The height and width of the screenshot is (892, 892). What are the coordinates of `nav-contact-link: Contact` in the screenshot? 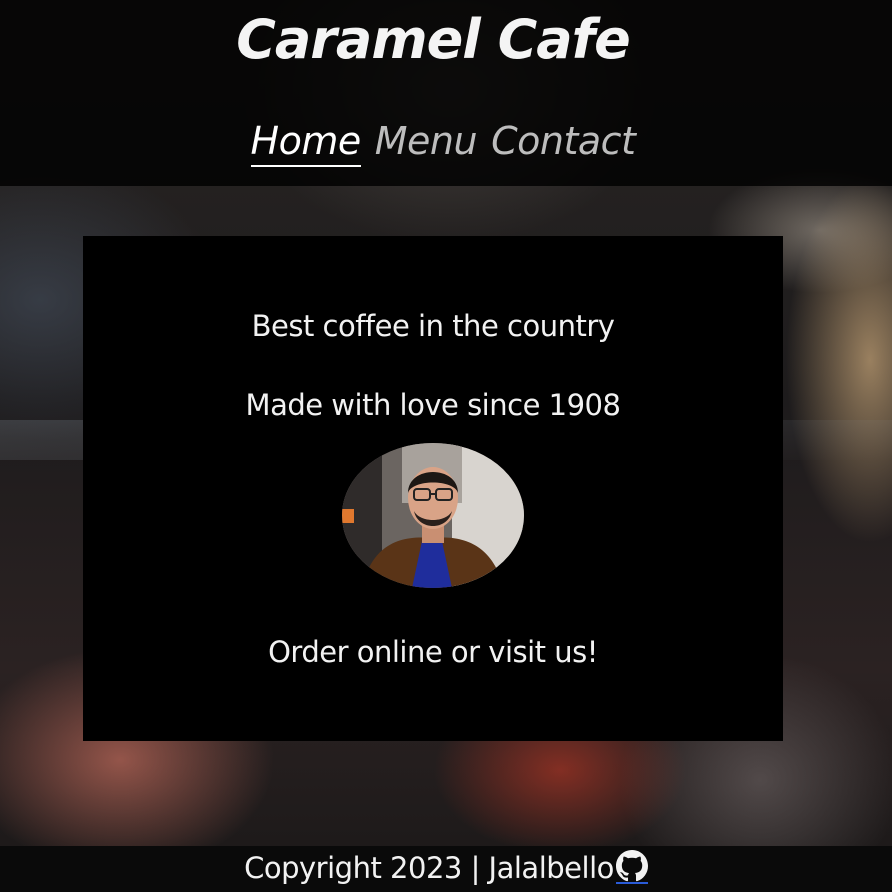 It's located at (563, 141).